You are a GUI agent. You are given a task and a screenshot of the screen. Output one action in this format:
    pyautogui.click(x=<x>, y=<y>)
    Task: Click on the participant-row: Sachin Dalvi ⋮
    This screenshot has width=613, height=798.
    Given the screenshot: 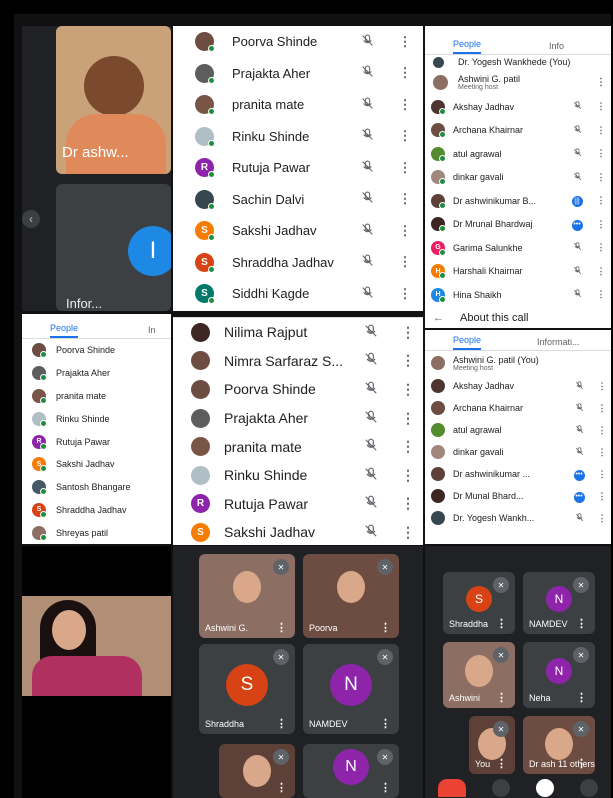 What is the action you would take?
    pyautogui.click(x=298, y=200)
    